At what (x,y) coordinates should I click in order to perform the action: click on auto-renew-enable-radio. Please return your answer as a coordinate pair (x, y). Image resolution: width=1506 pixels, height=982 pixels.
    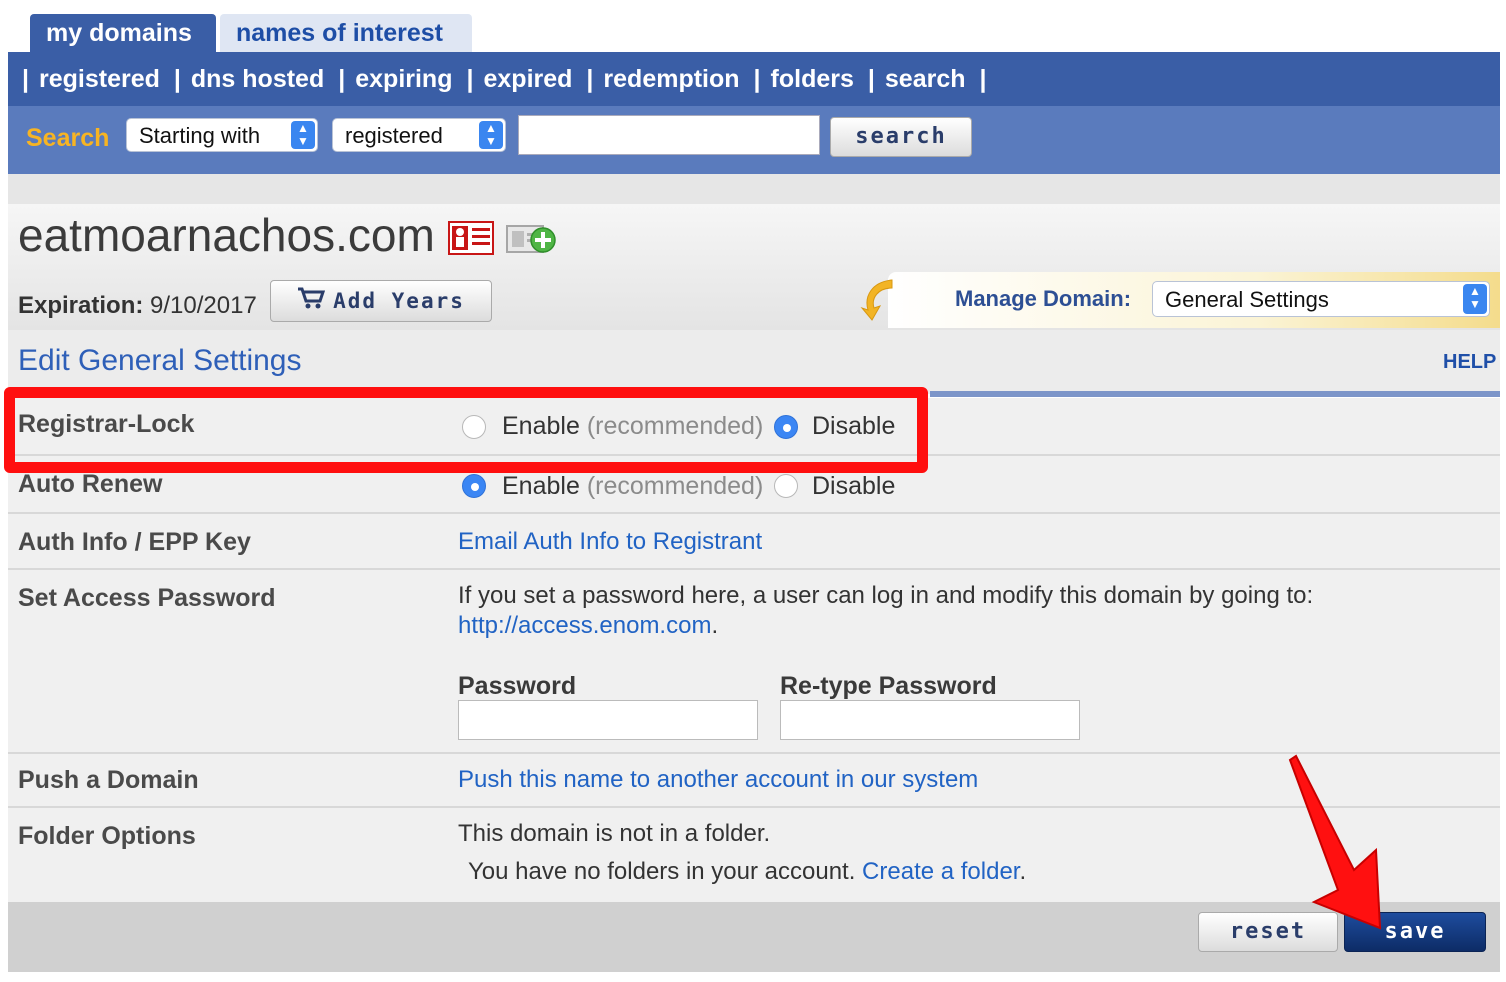
    Looking at the image, I should click on (474, 486).